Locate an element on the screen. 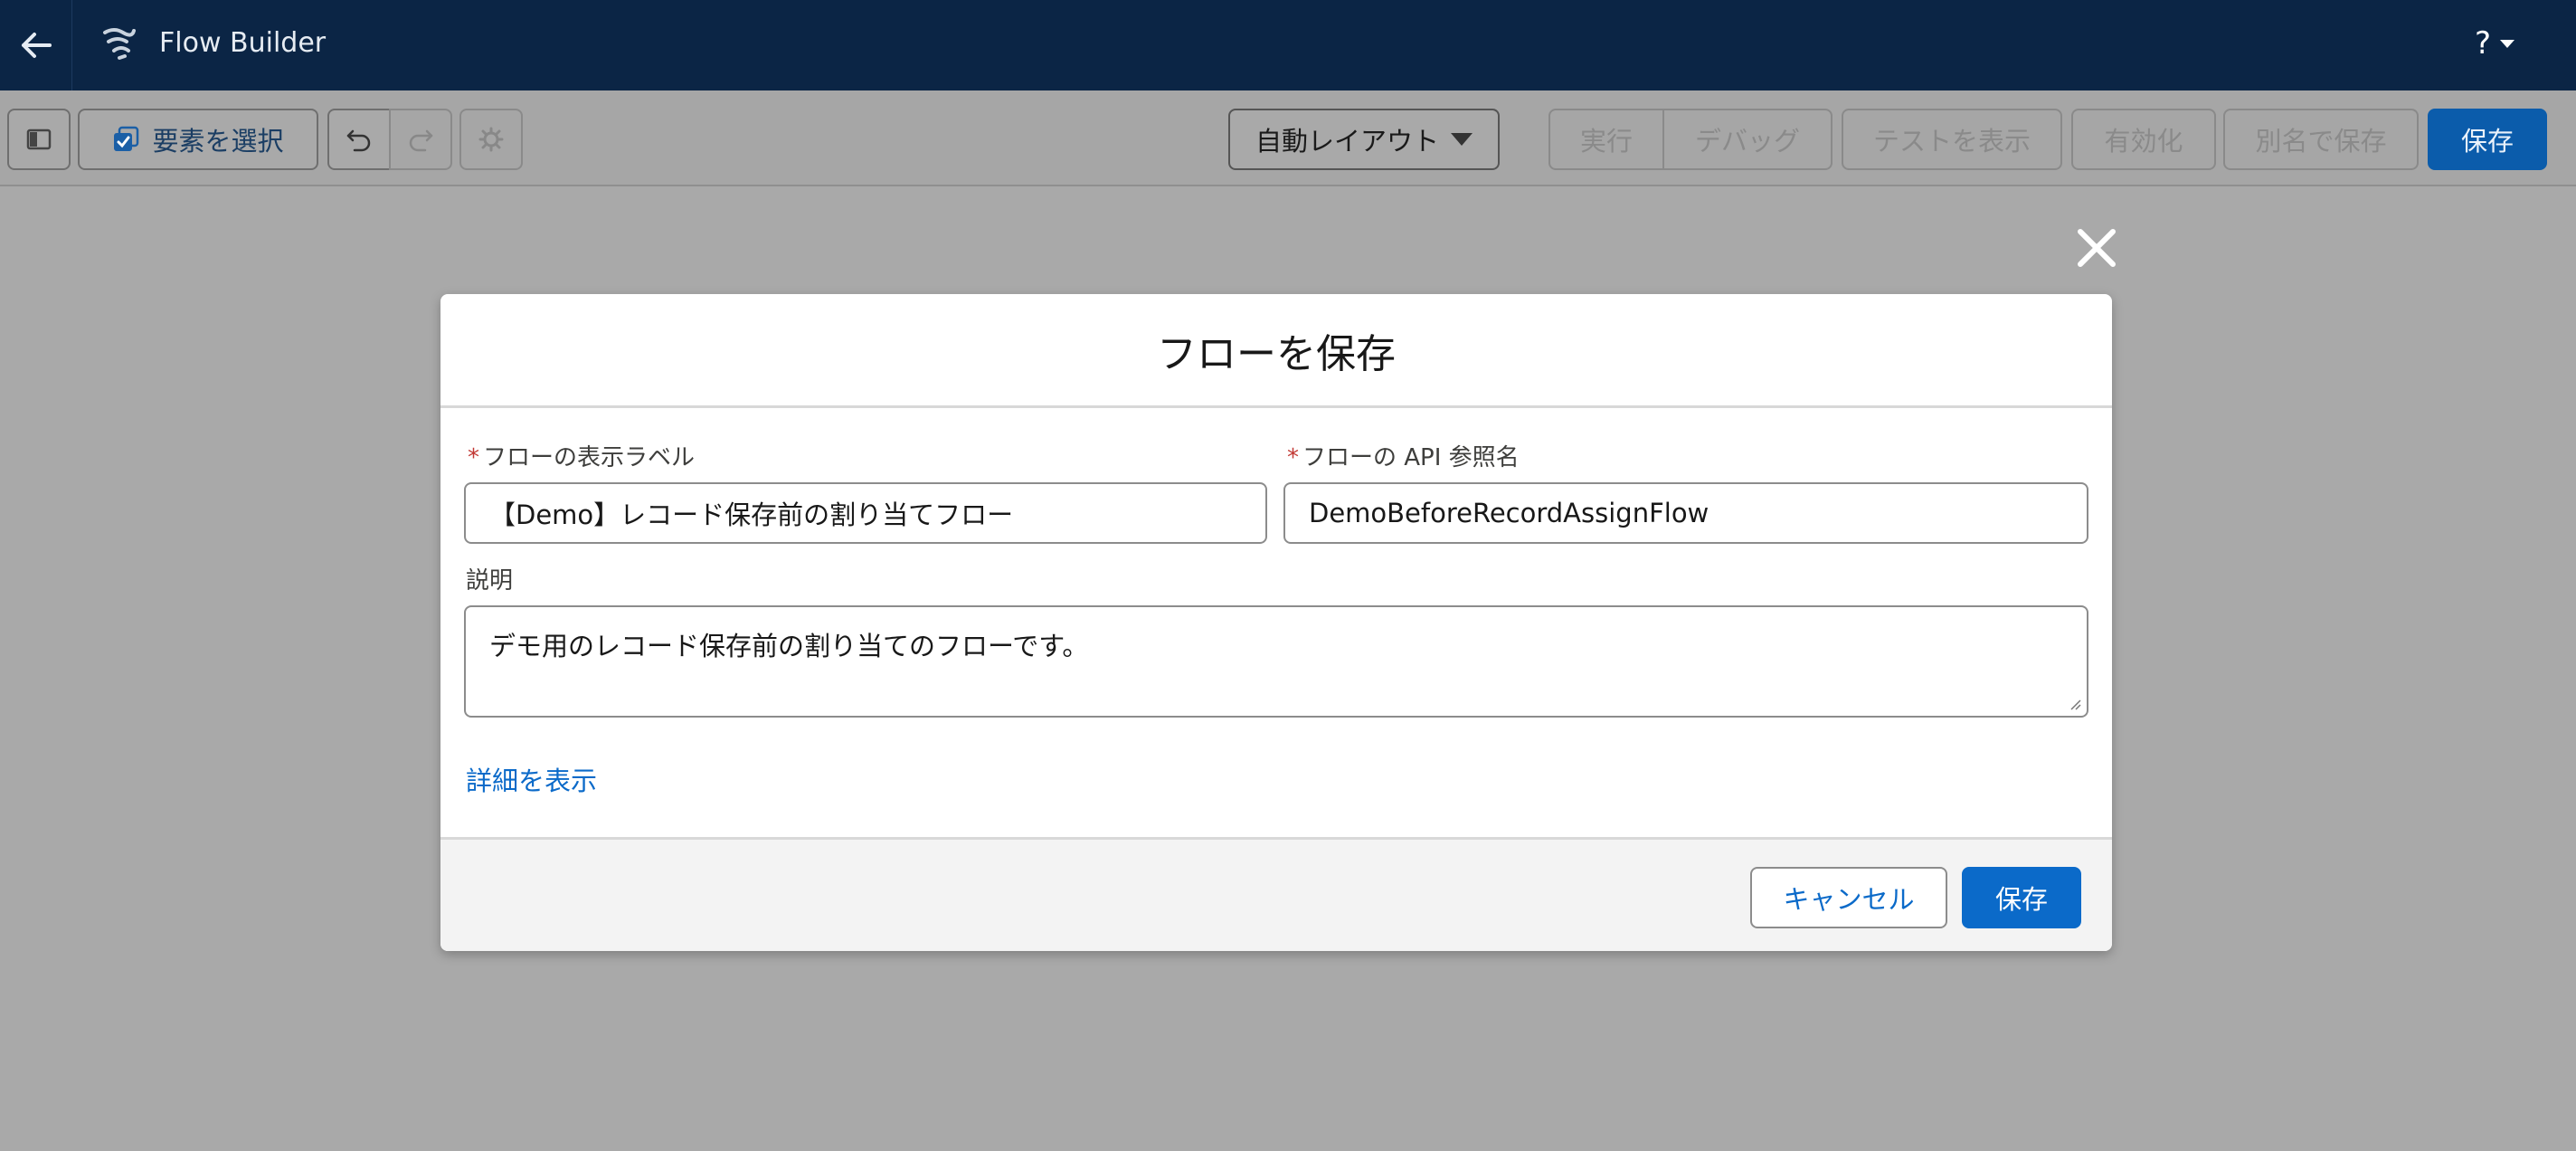  toolbar-save-label: 保存 is located at coordinates (2487, 141).